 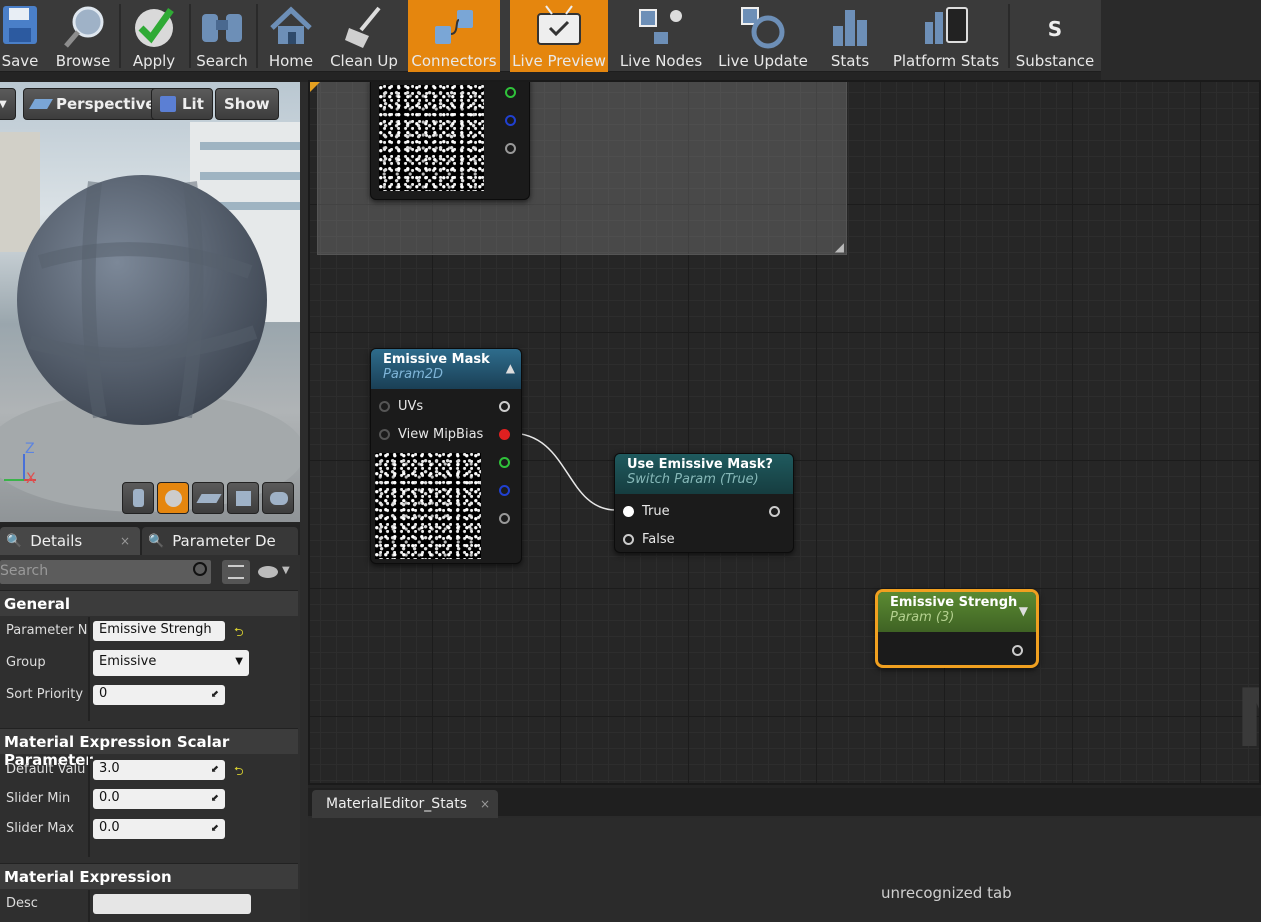 What do you see at coordinates (504, 434) in the screenshot?
I see `output-pin-r` at bounding box center [504, 434].